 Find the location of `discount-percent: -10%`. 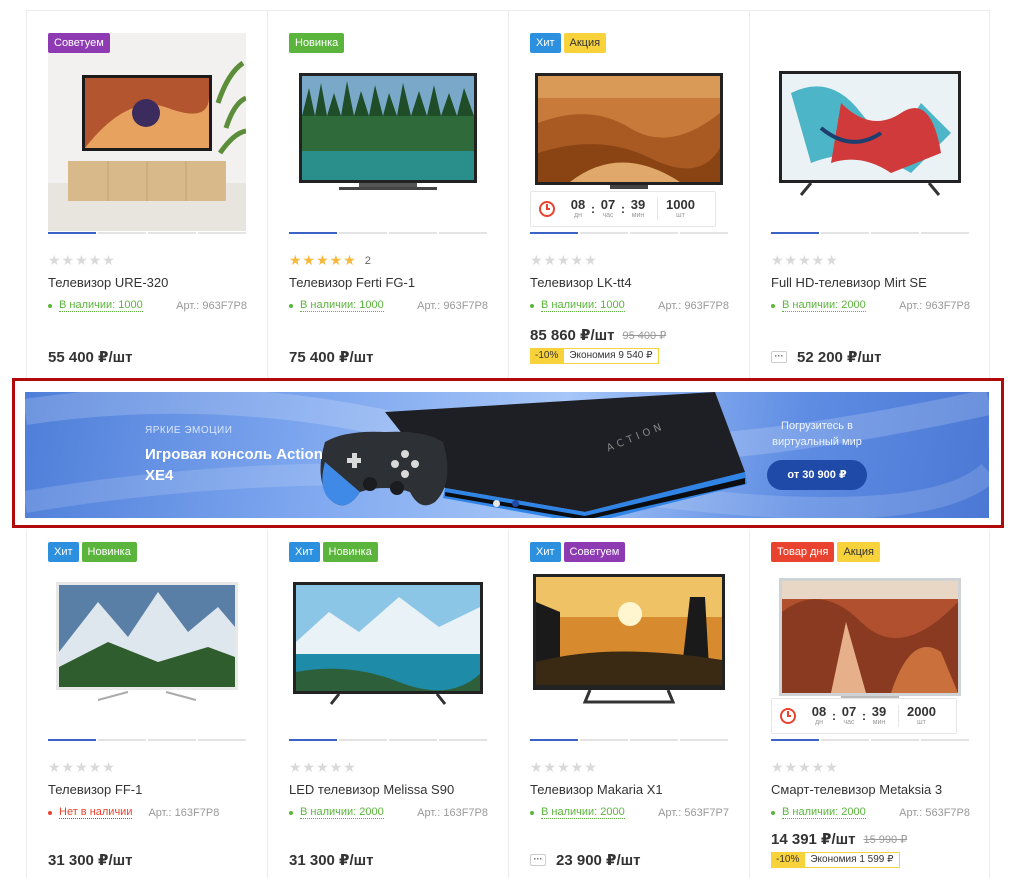

discount-percent: -10% is located at coordinates (547, 356).